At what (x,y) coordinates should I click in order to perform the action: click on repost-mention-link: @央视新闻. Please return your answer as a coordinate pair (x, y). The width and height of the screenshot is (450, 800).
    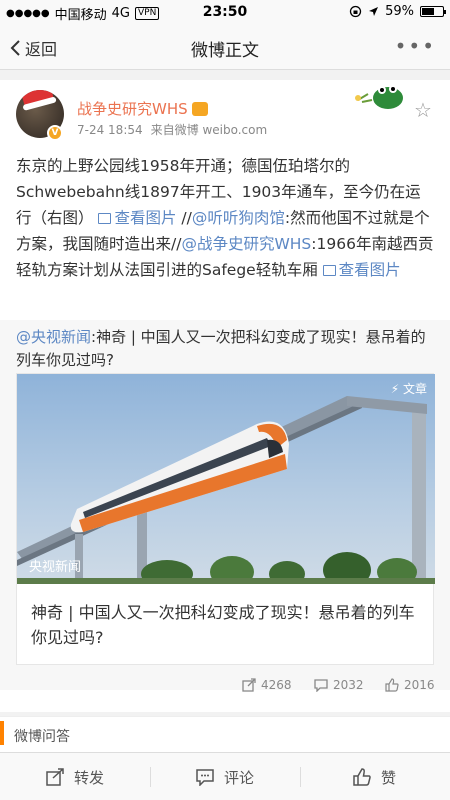
    Looking at the image, I should click on (53, 337).